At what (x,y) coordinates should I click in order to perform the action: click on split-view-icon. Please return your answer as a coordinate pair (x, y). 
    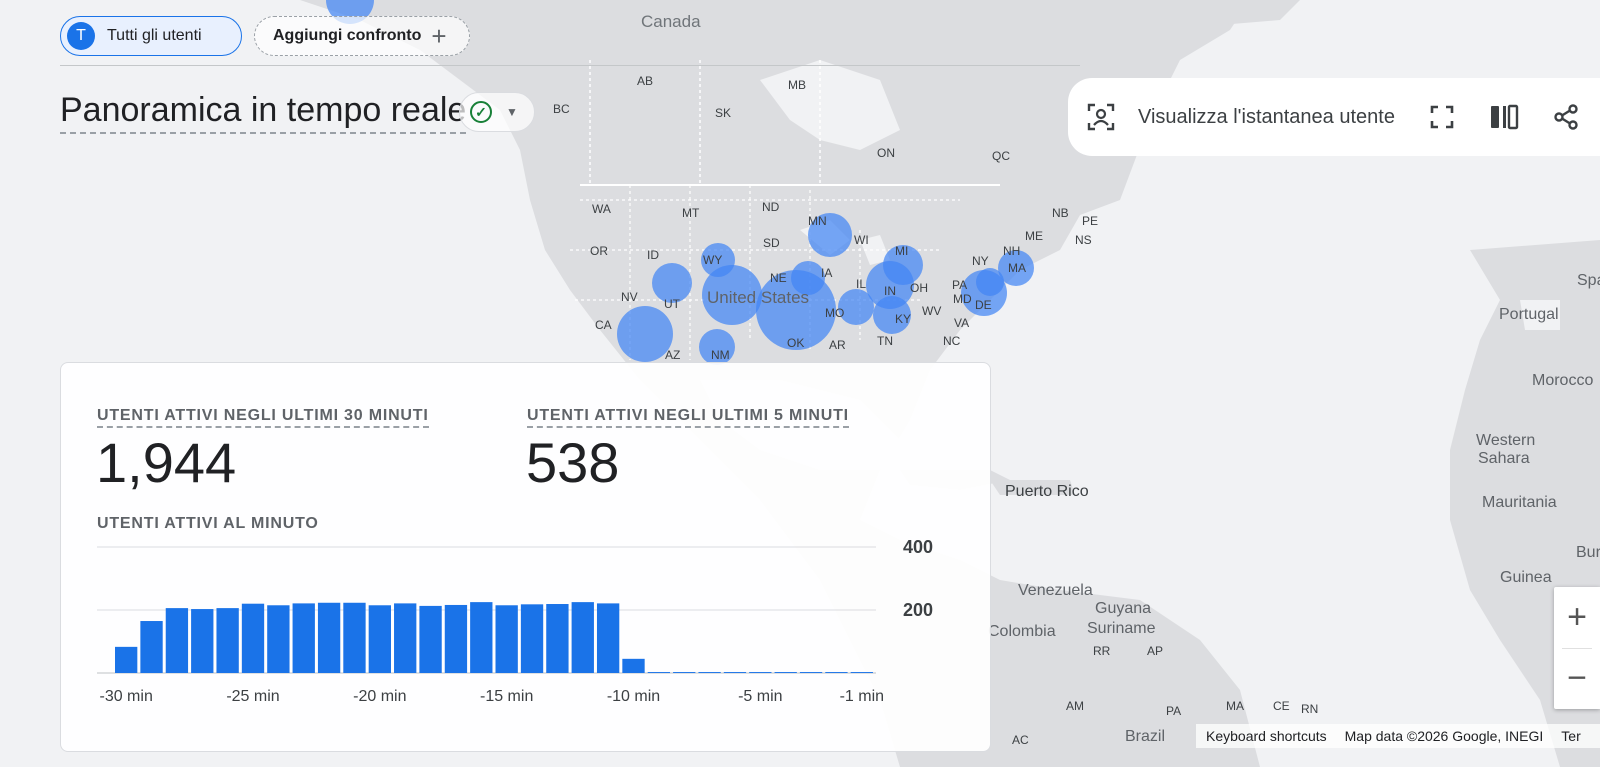
    Looking at the image, I should click on (1504, 117).